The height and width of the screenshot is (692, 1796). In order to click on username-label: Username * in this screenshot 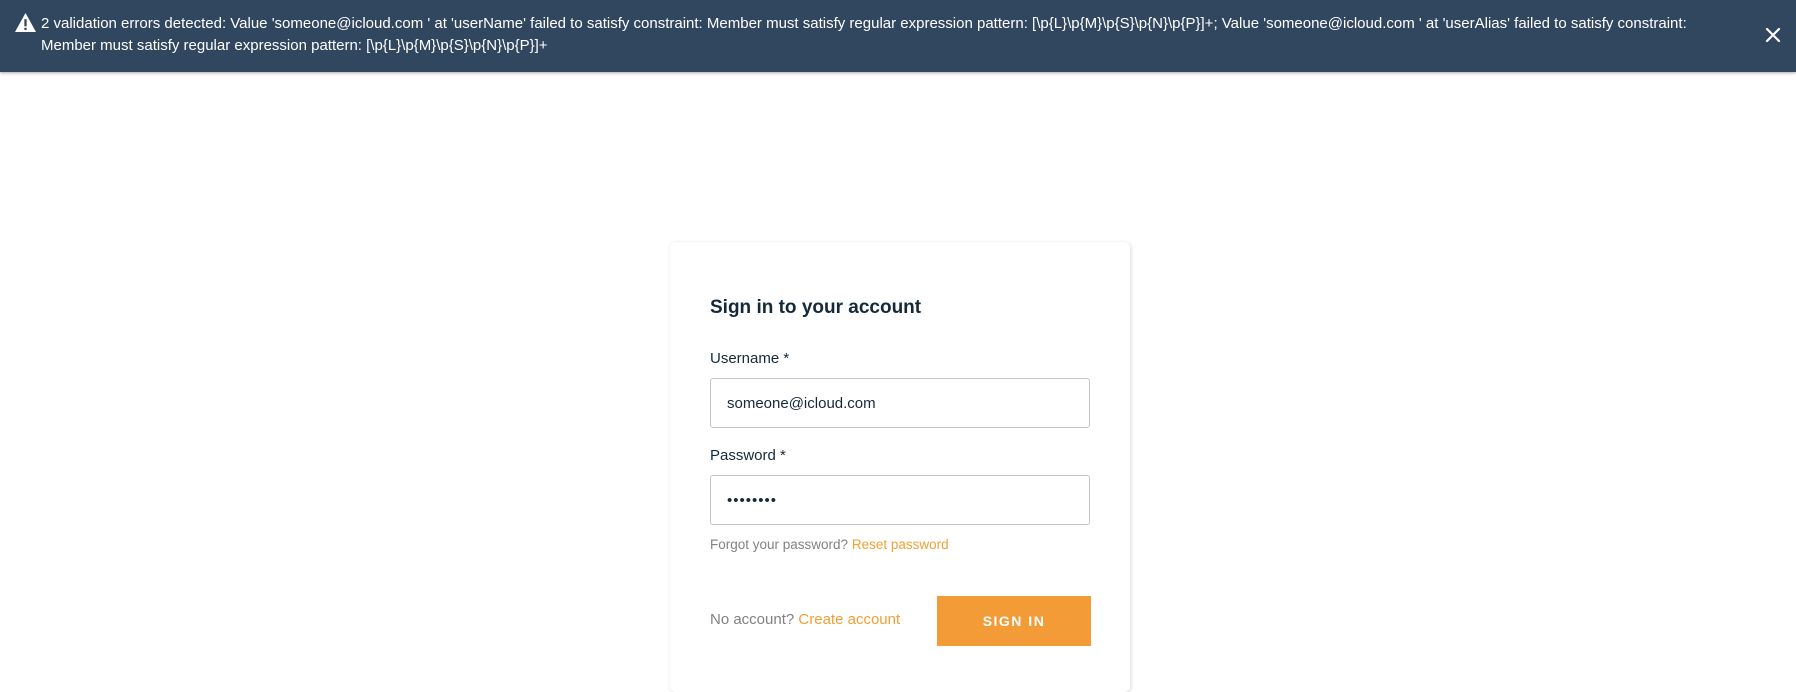, I will do `click(749, 358)`.